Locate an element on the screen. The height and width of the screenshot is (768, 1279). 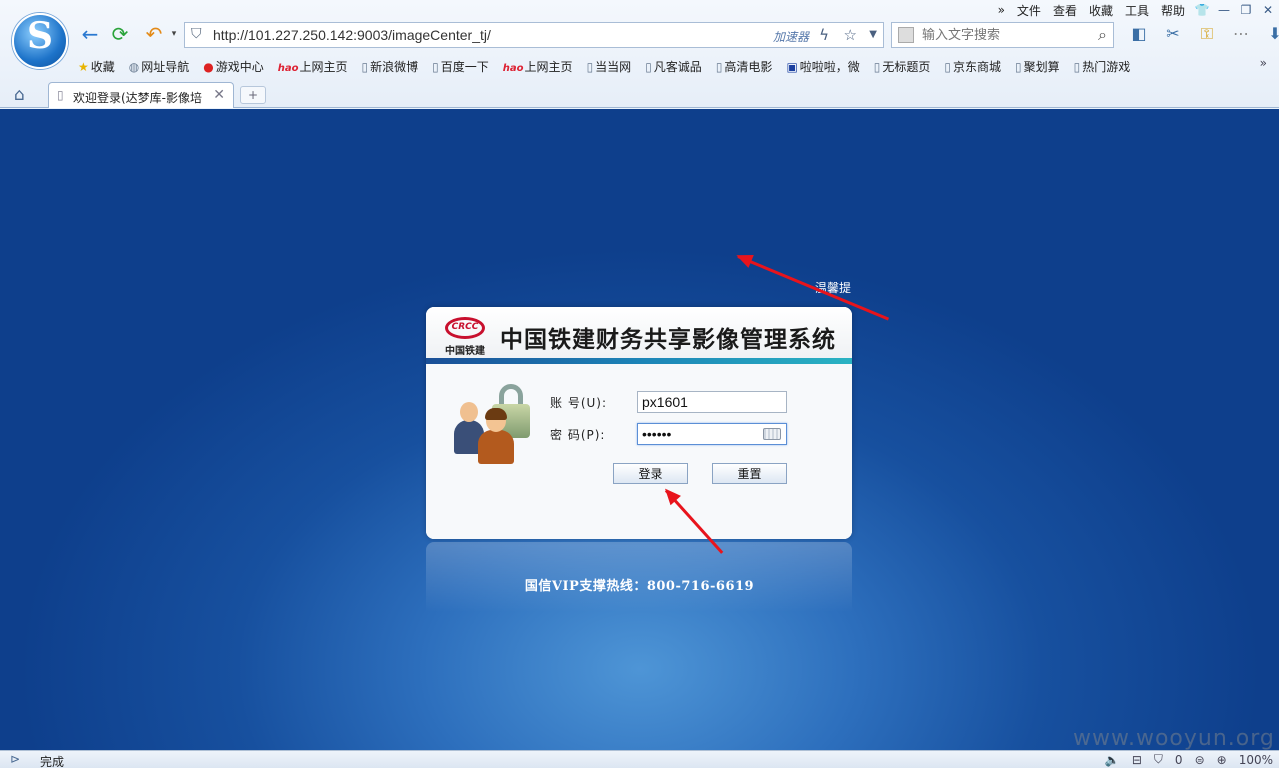
close-window-icon: ✕ is located at coordinates (1268, 10).